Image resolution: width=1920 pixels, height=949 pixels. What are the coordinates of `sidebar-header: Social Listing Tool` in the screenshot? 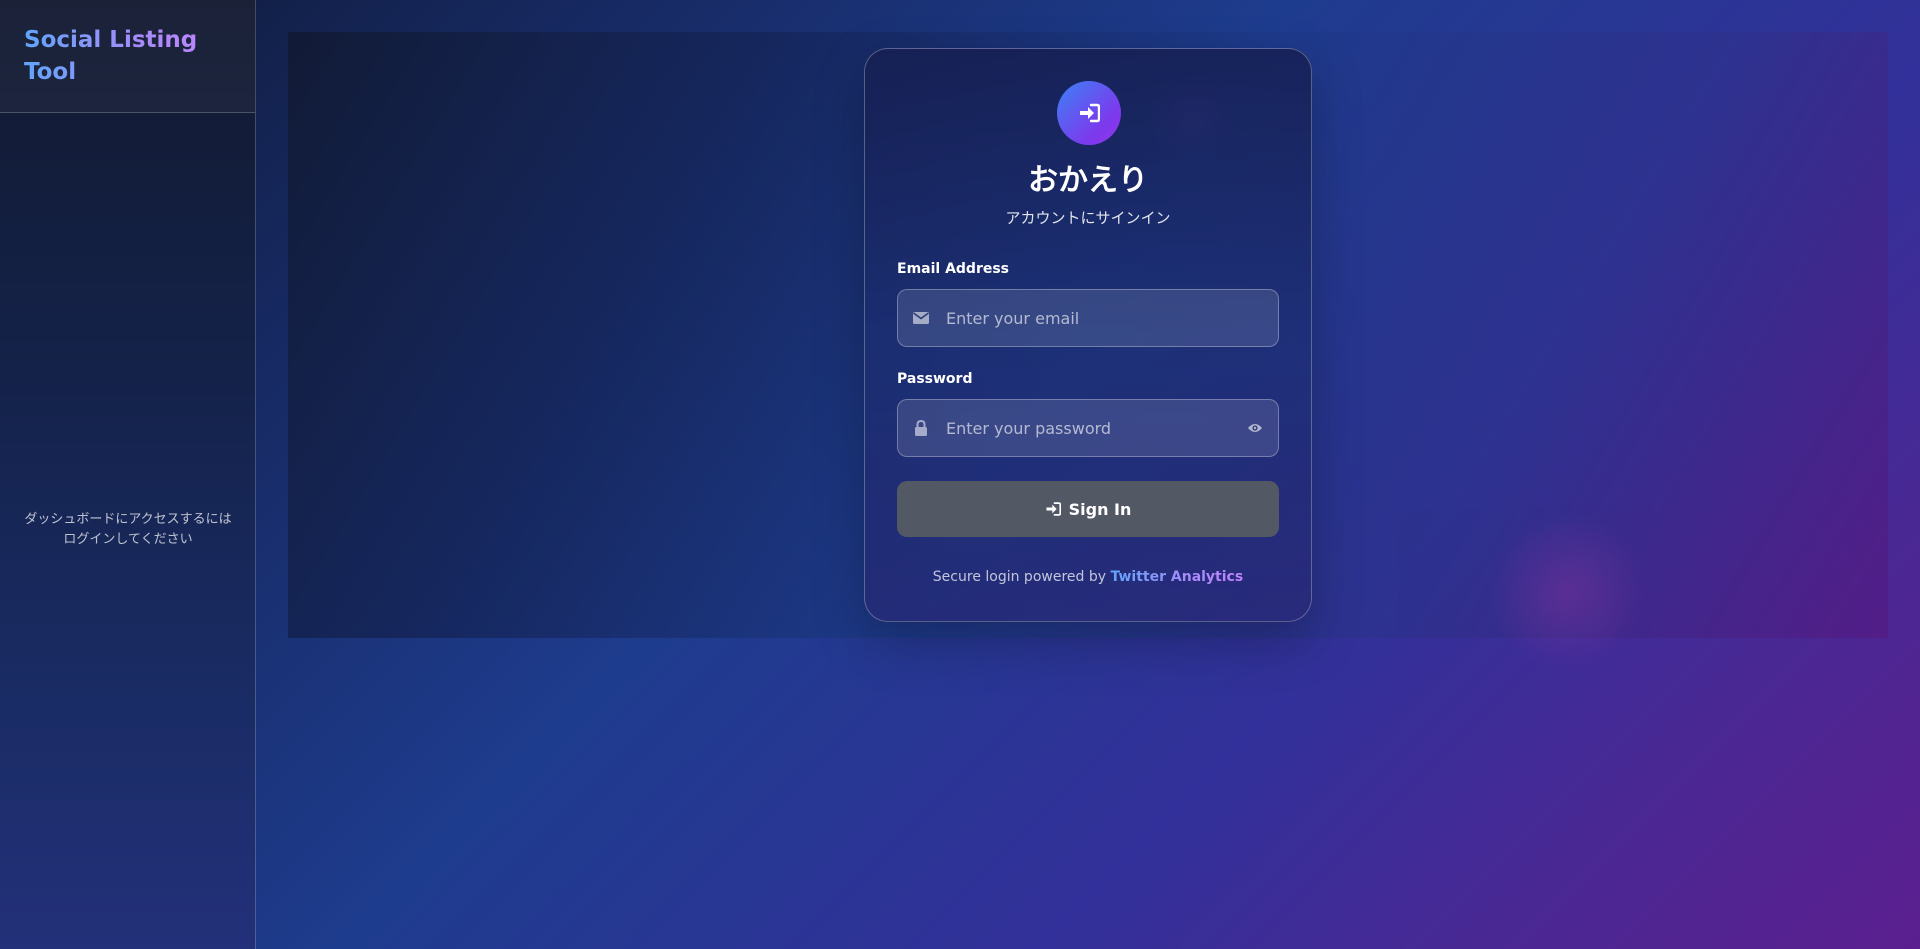 It's located at (127, 56).